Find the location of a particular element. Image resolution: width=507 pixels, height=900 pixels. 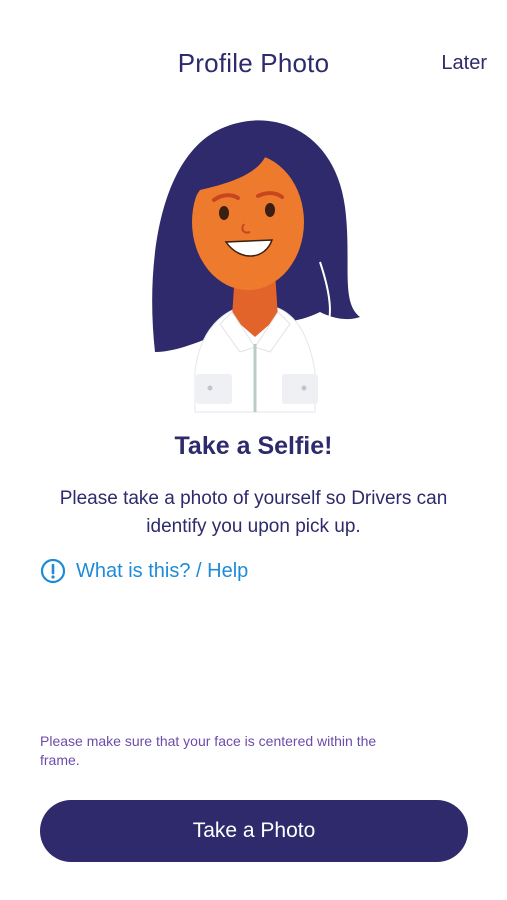

woman-avatar-icon is located at coordinates (256, 266).